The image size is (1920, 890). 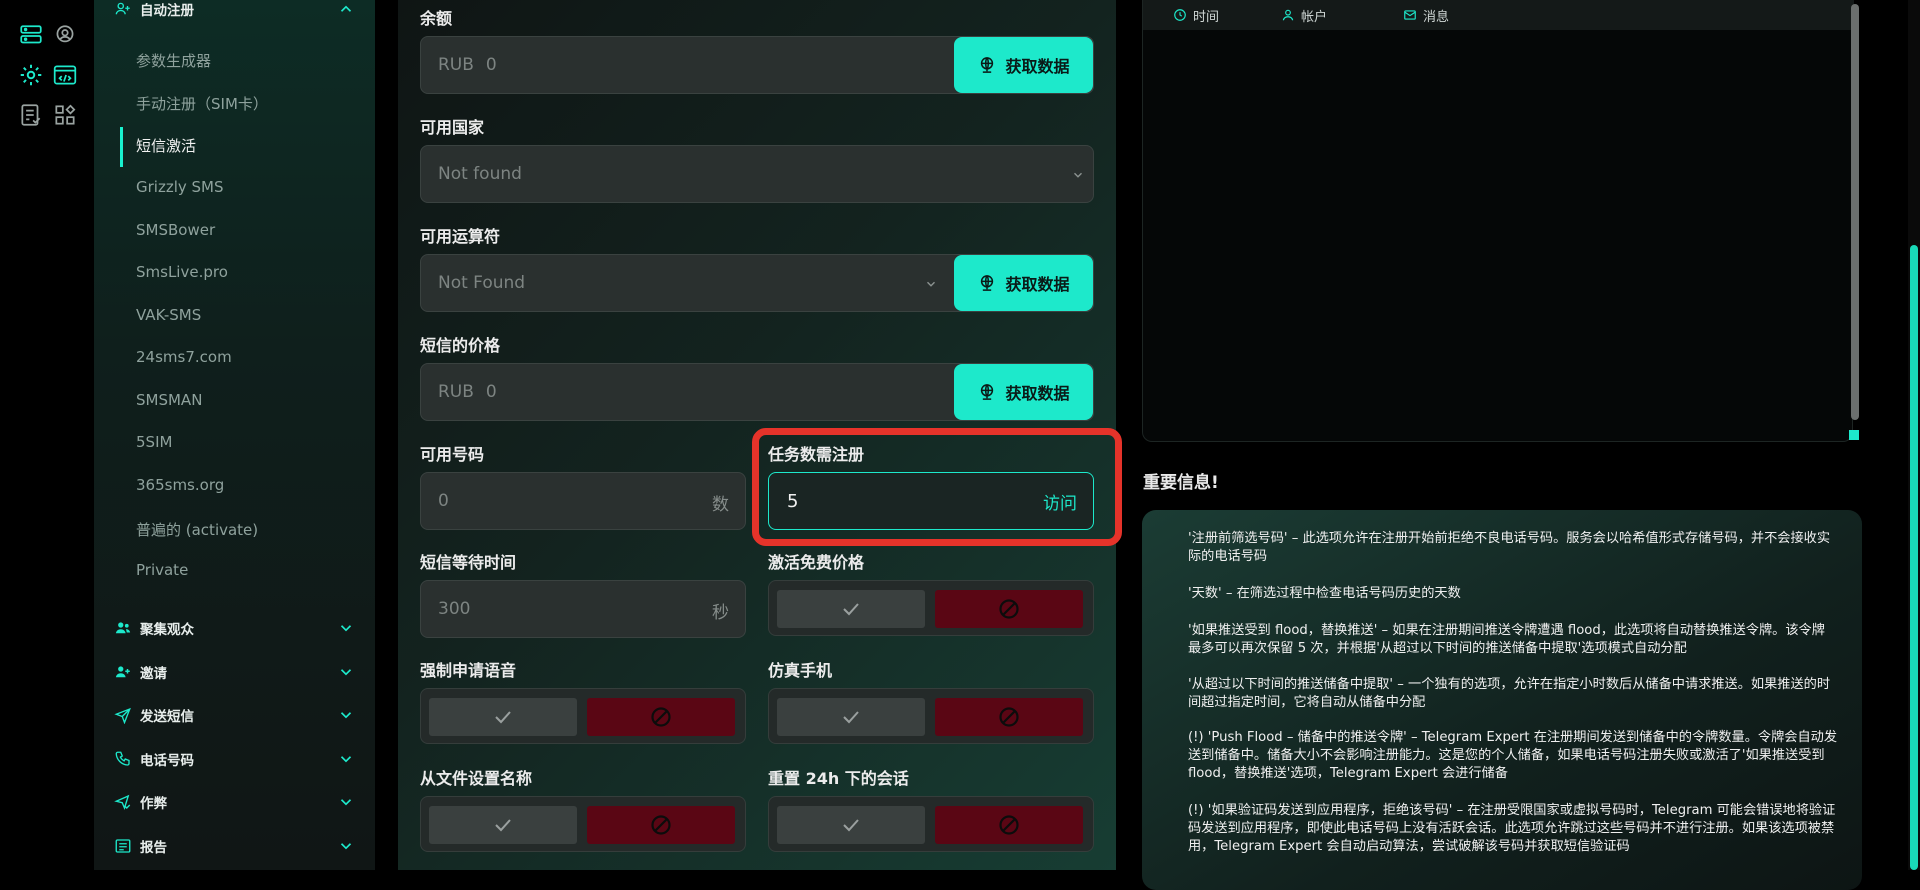 What do you see at coordinates (167, 11) in the screenshot?
I see `nav-group-label: 自动注册` at bounding box center [167, 11].